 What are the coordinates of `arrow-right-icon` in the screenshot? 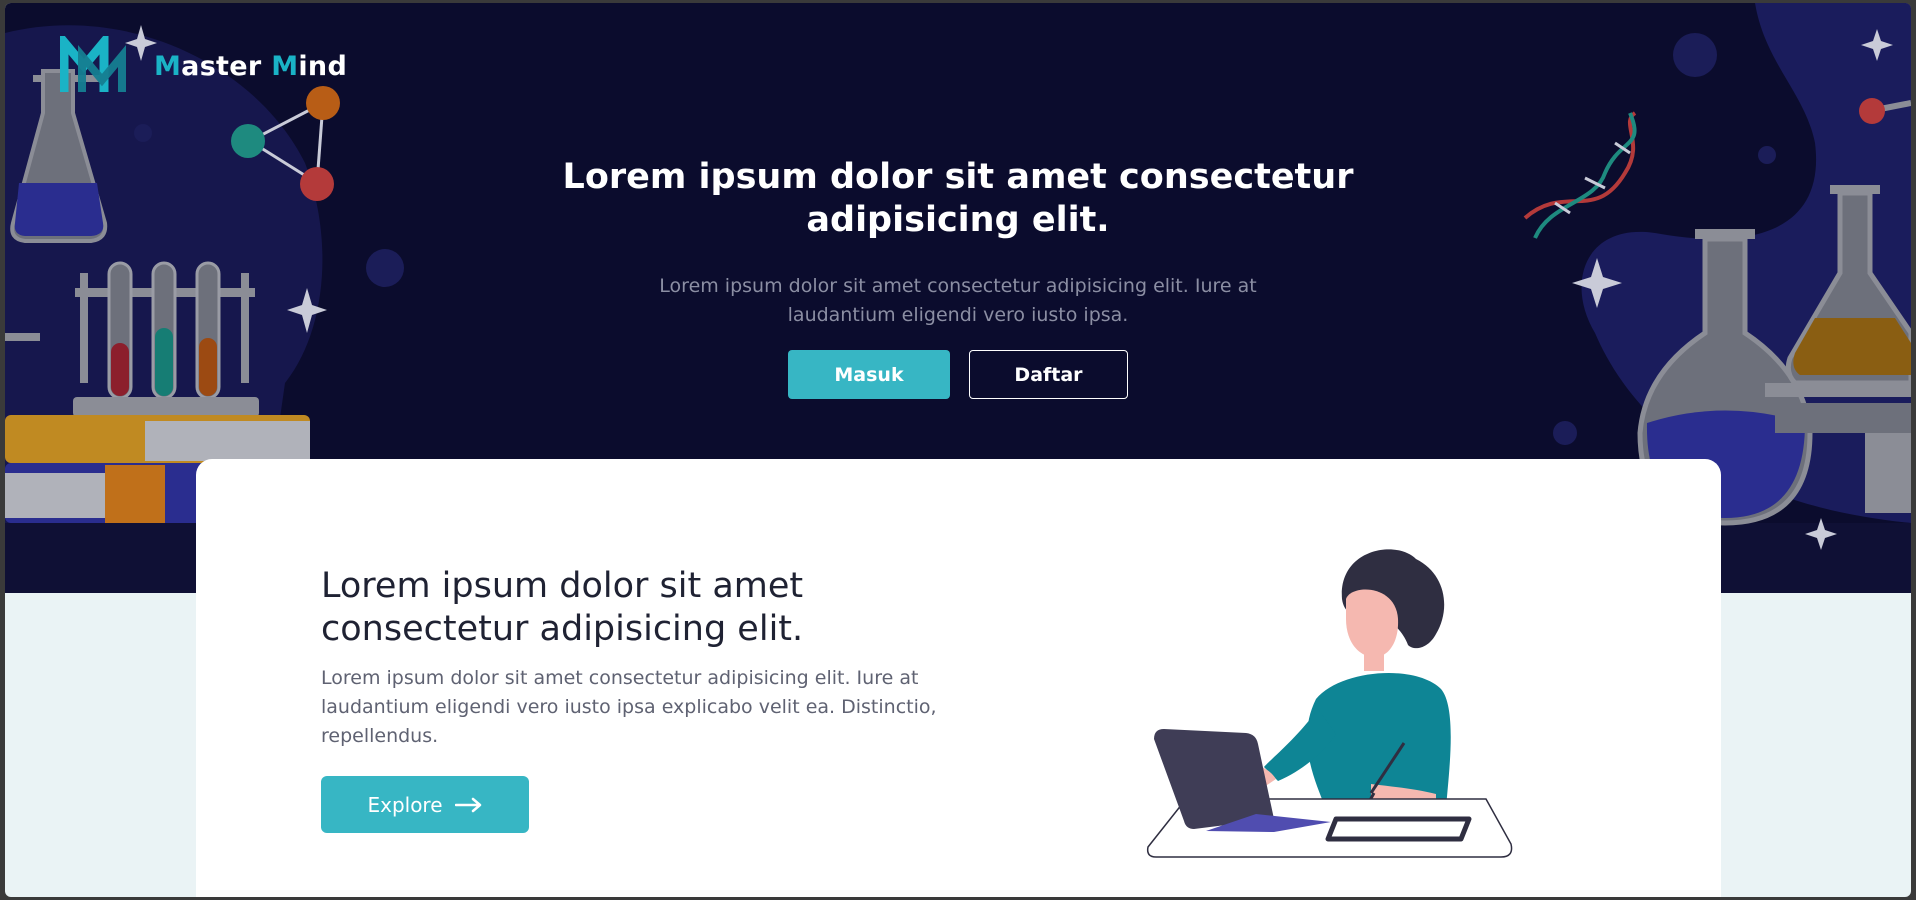 It's located at (467, 804).